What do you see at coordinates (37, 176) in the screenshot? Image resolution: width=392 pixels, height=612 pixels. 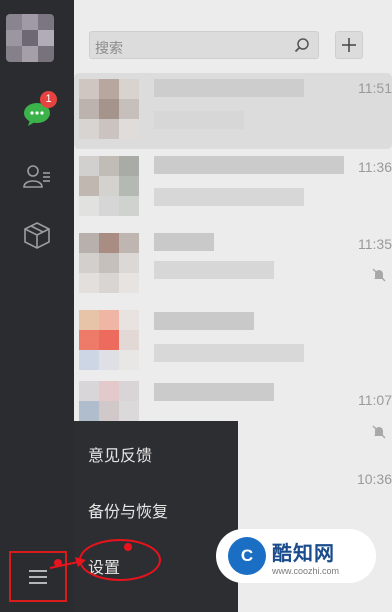 I see `contacts-icon` at bounding box center [37, 176].